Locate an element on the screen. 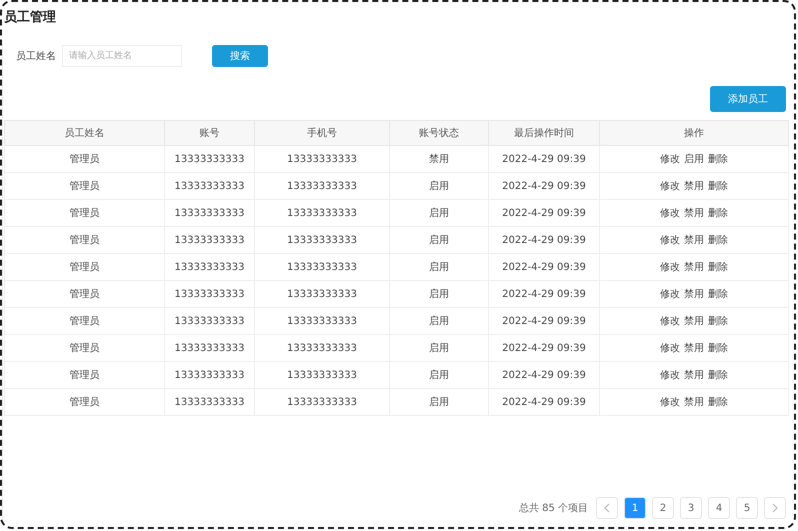  chevron-right-icon is located at coordinates (775, 508).